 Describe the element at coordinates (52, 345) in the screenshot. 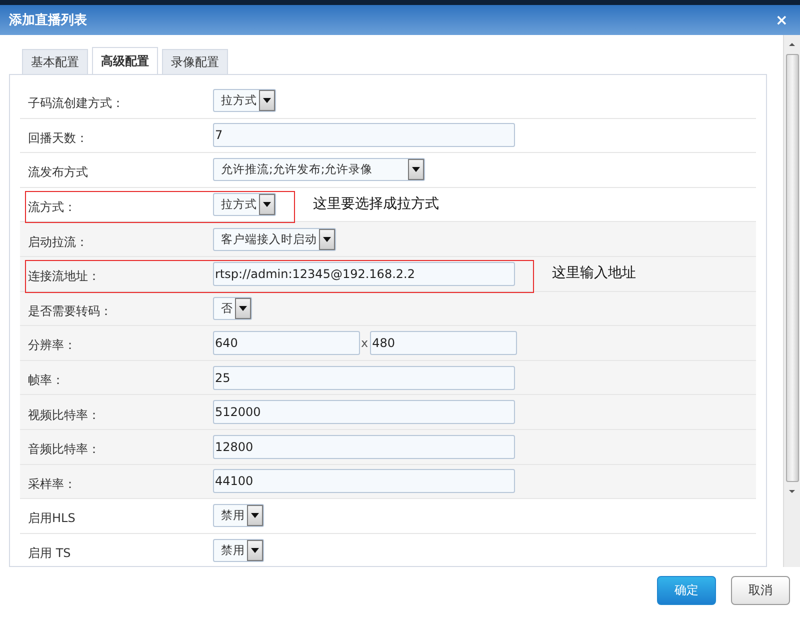

I see `field-label: 分辨率：` at that location.